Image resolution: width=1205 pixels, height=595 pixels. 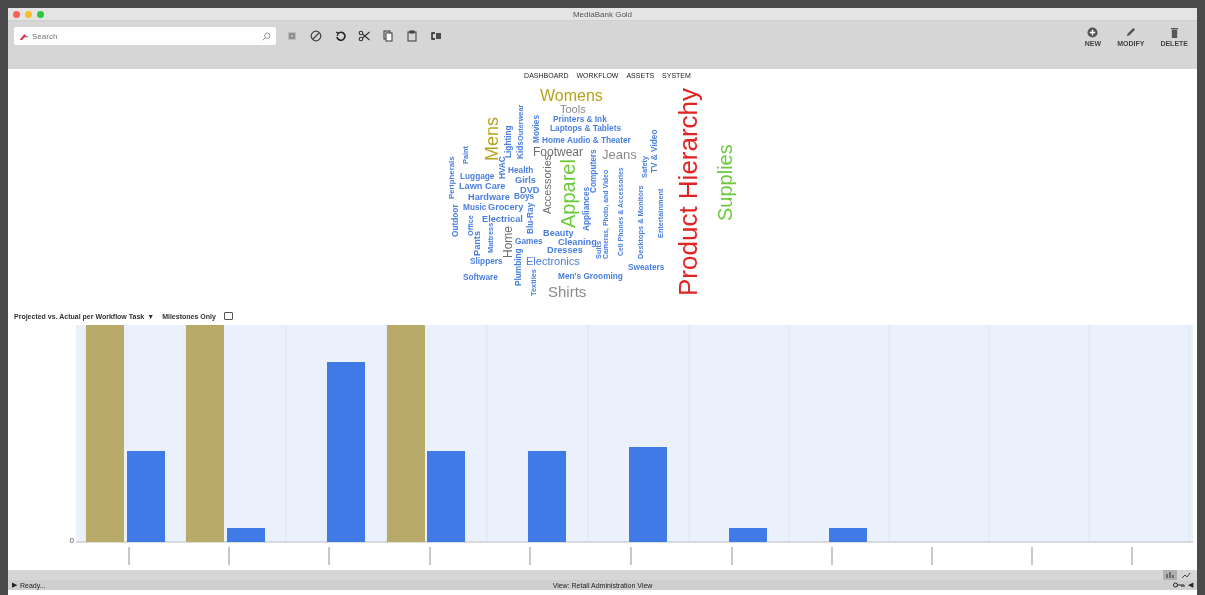 What do you see at coordinates (506, 208) in the screenshot?
I see `cloud-word: Grocery` at bounding box center [506, 208].